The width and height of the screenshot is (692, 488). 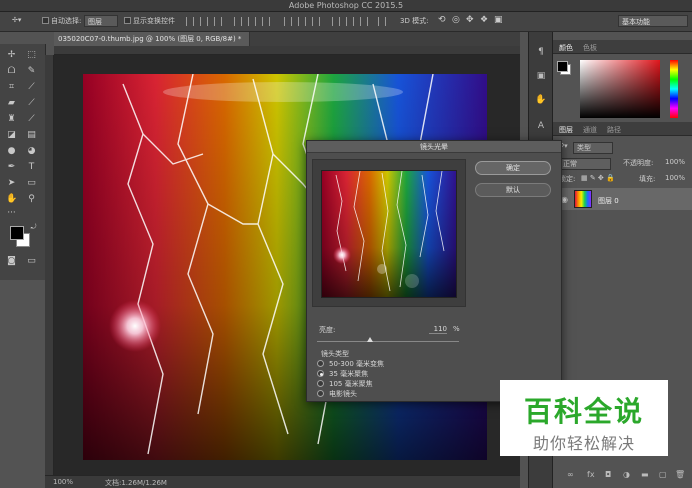 What do you see at coordinates (614, 130) in the screenshot?
I see `tab-paths: 路径` at bounding box center [614, 130].